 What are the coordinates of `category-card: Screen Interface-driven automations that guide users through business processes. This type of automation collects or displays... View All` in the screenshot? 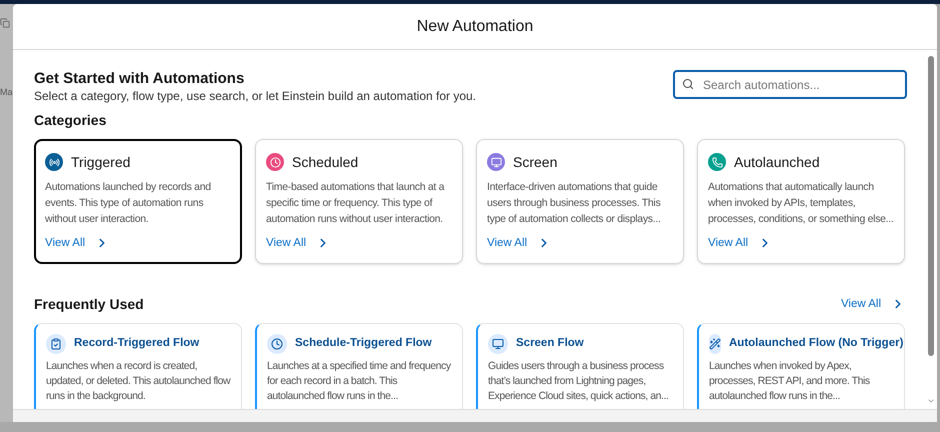 It's located at (580, 201).